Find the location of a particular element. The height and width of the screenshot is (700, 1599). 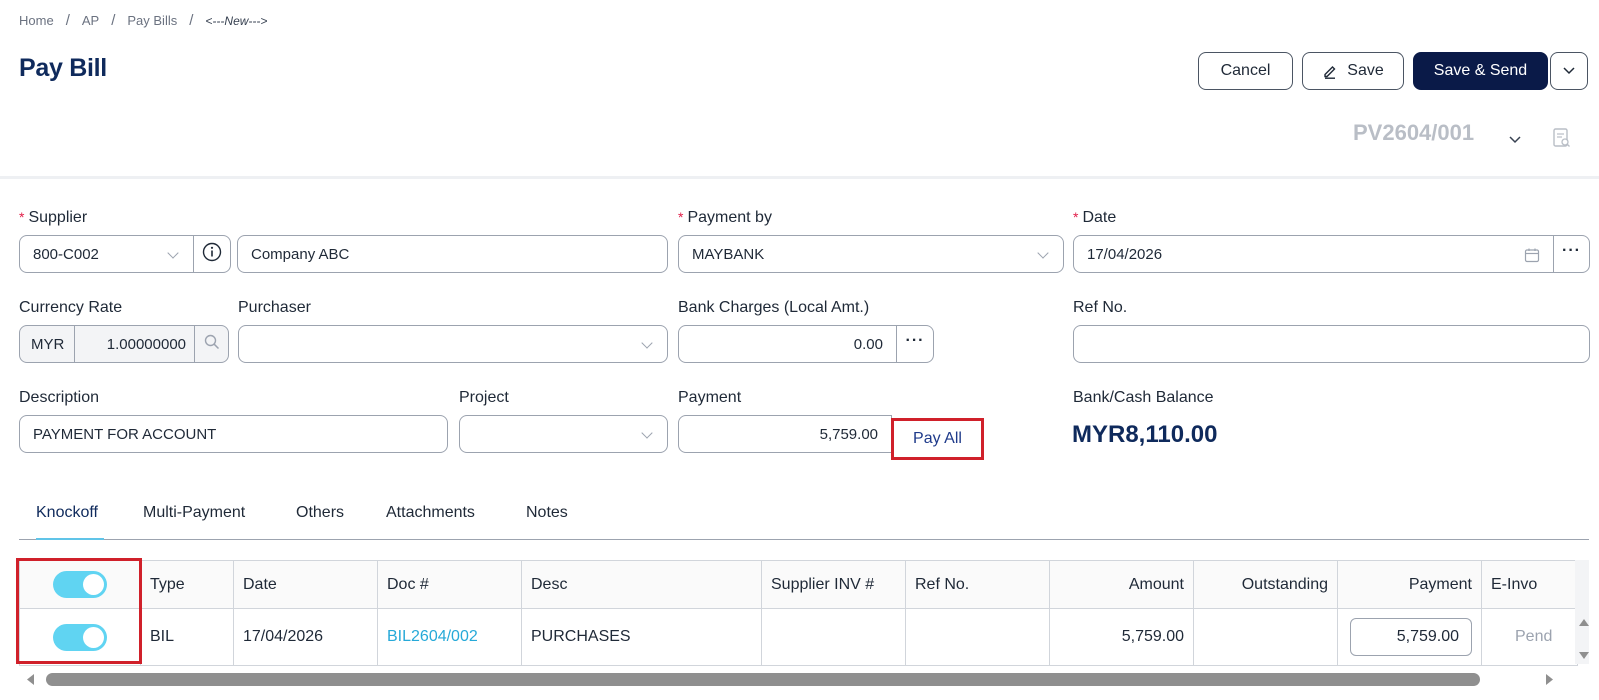

supplier-label-text: Supplier is located at coordinates (58, 217).